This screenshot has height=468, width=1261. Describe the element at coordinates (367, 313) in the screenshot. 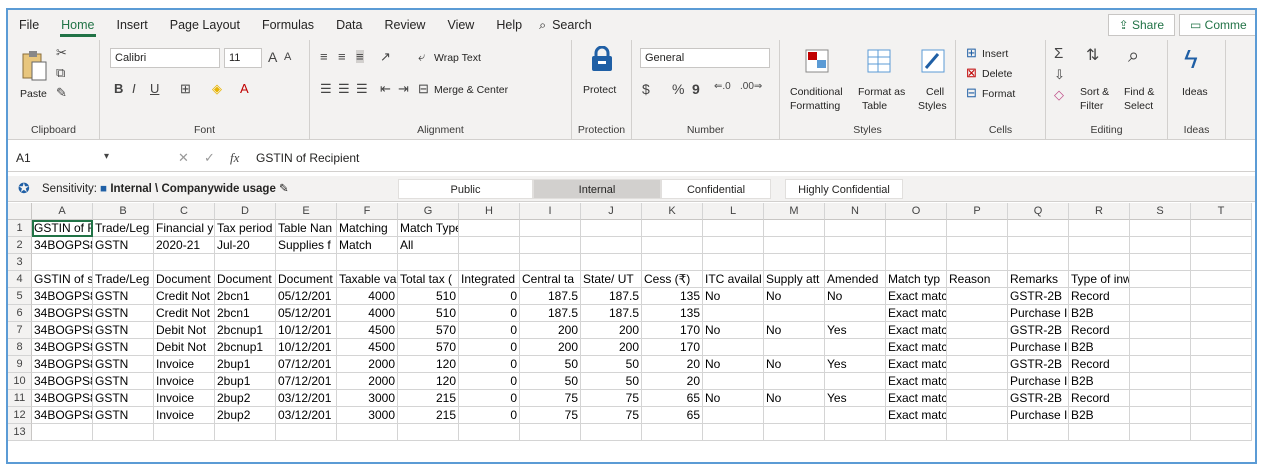

I see `sheet-cell: 4000` at that location.